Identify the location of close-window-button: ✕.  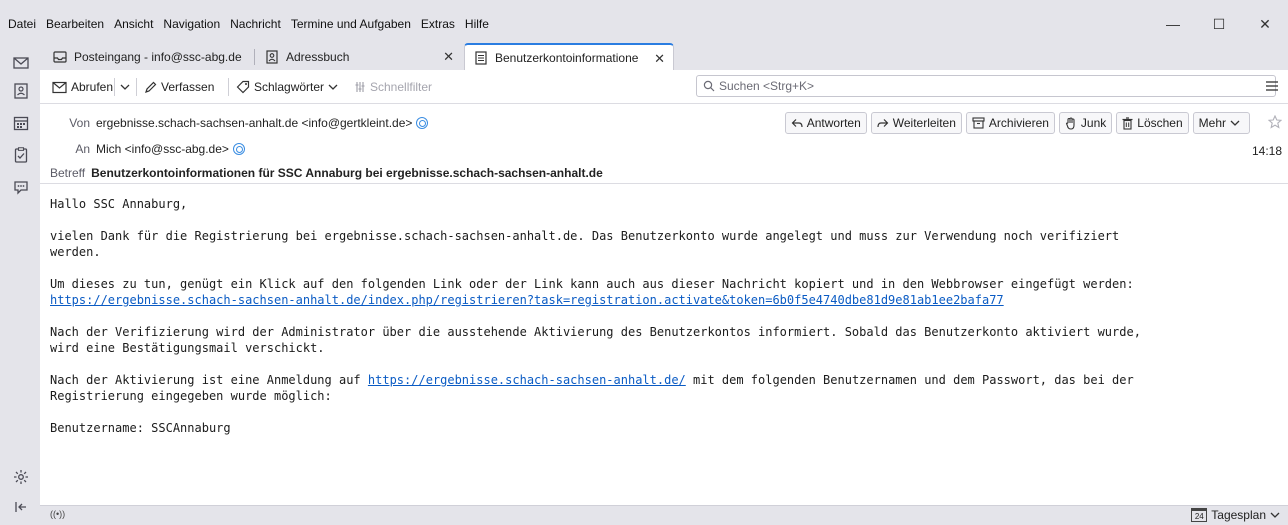
(1265, 24).